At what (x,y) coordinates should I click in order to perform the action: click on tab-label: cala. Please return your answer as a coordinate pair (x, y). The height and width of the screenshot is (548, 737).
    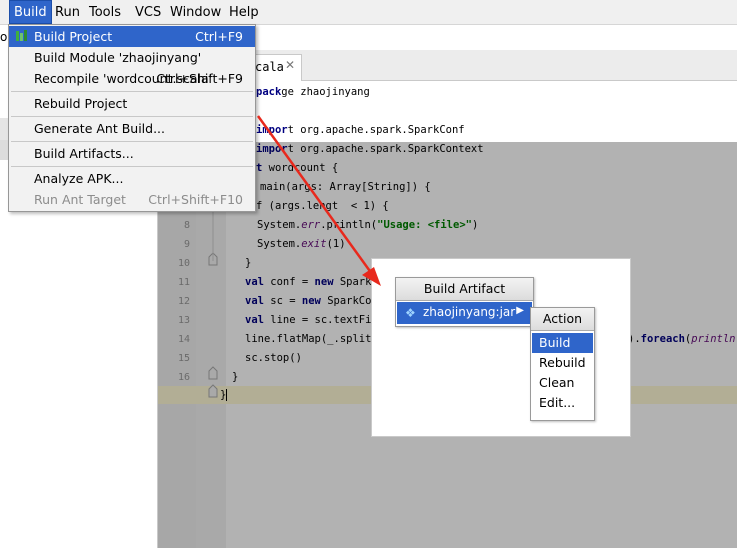
    Looking at the image, I should click on (269, 67).